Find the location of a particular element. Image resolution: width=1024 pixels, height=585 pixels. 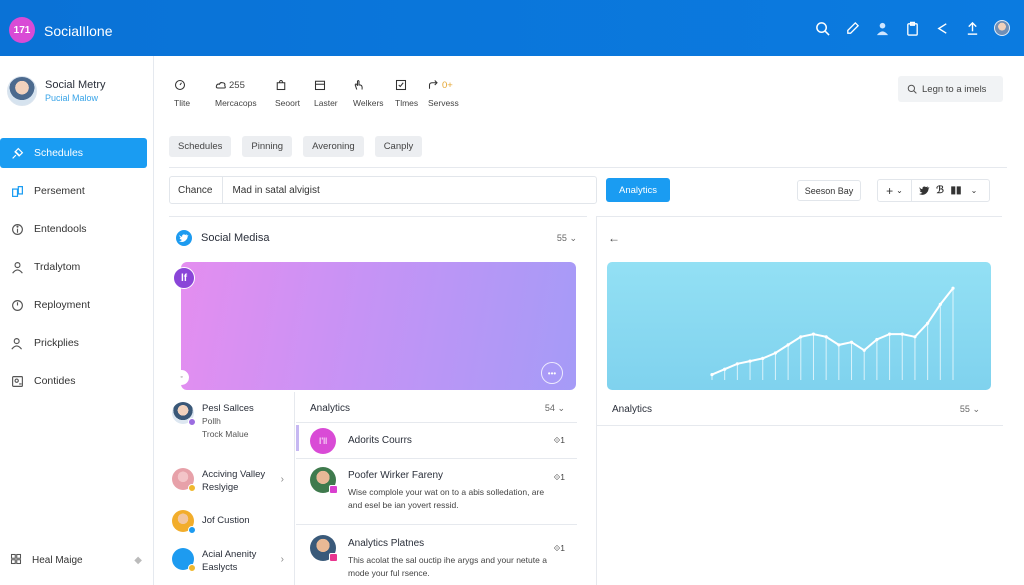

hero-badge: lf is located at coordinates (184, 278).